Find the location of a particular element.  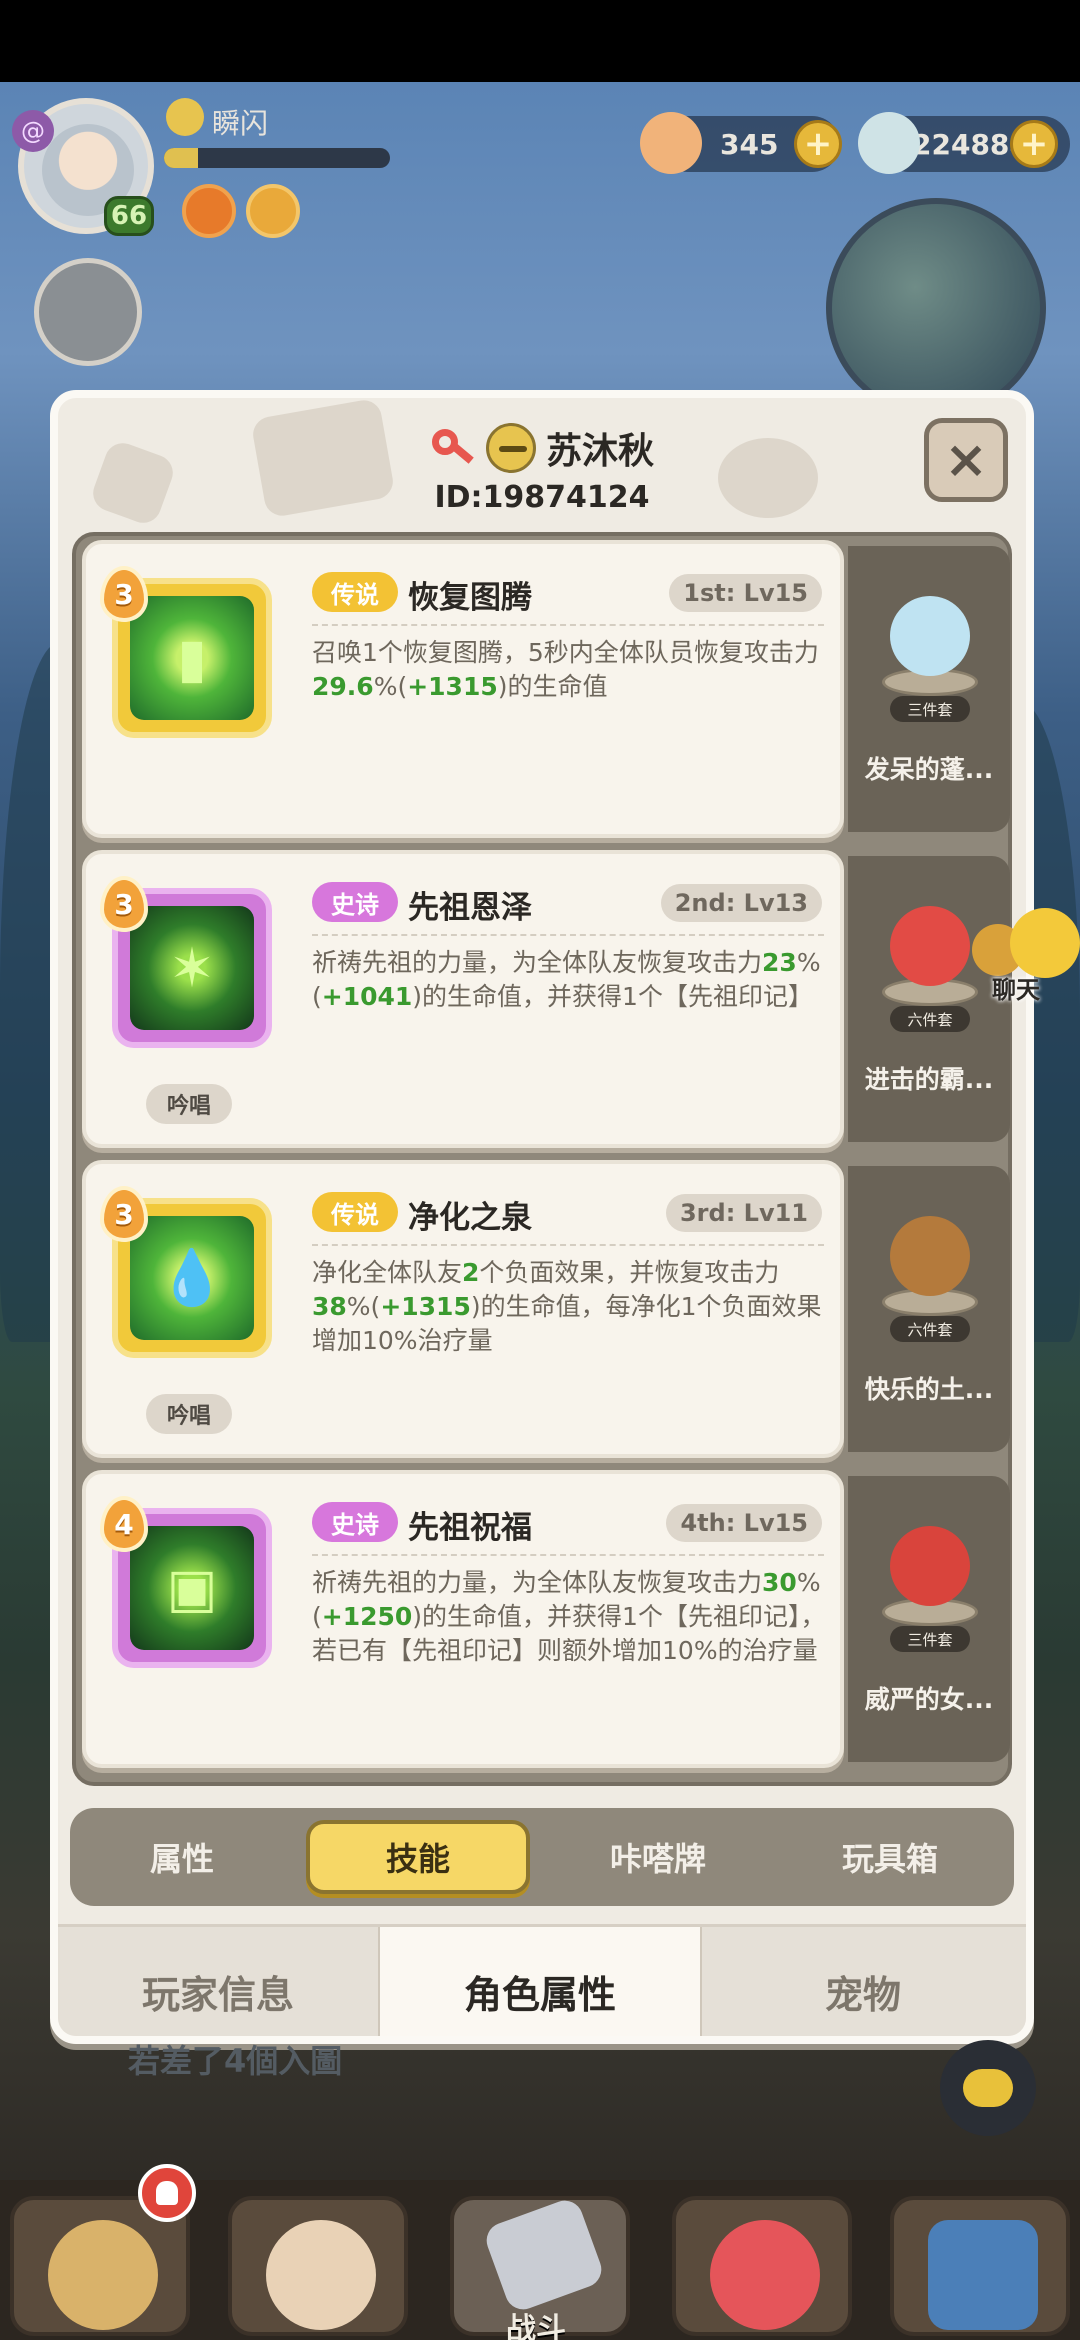

nav-slot-pet is located at coordinates (762, 2266).